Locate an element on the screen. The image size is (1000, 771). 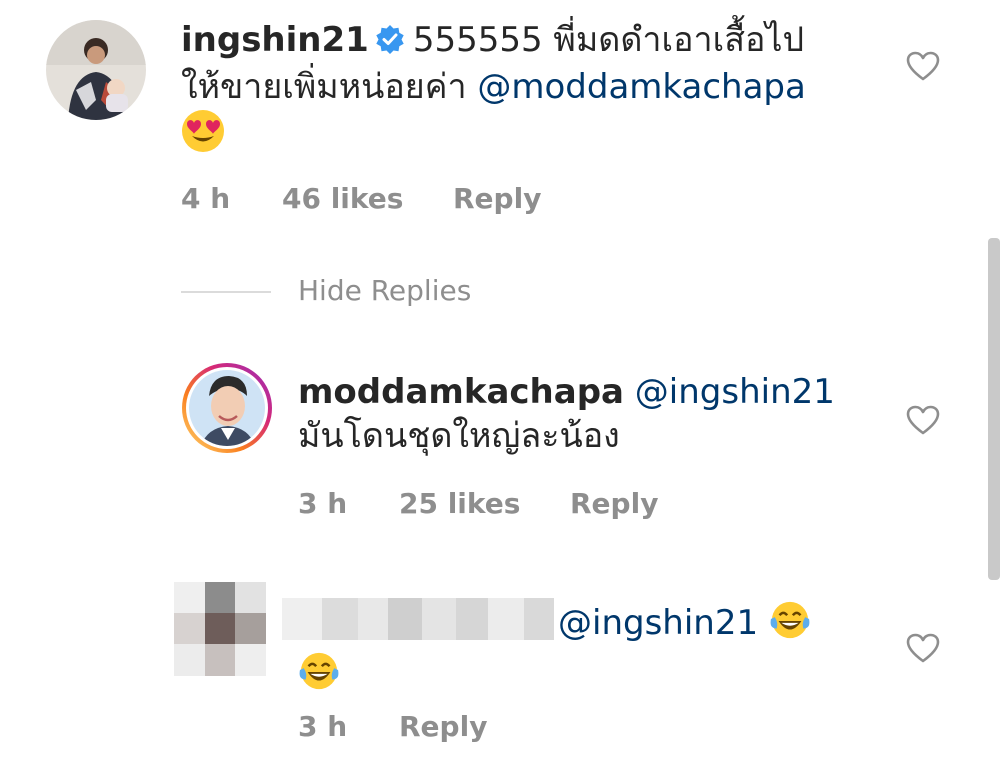
blurred-username is located at coordinates (418, 619).